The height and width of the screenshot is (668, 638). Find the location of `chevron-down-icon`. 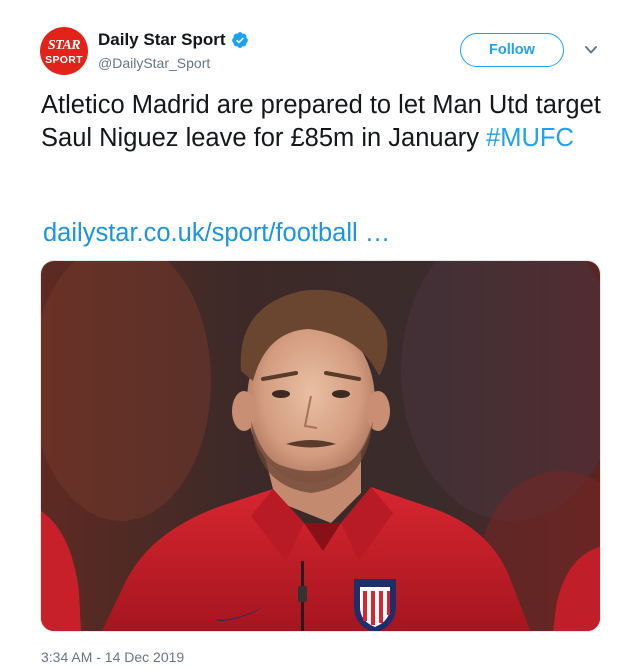

chevron-down-icon is located at coordinates (591, 50).